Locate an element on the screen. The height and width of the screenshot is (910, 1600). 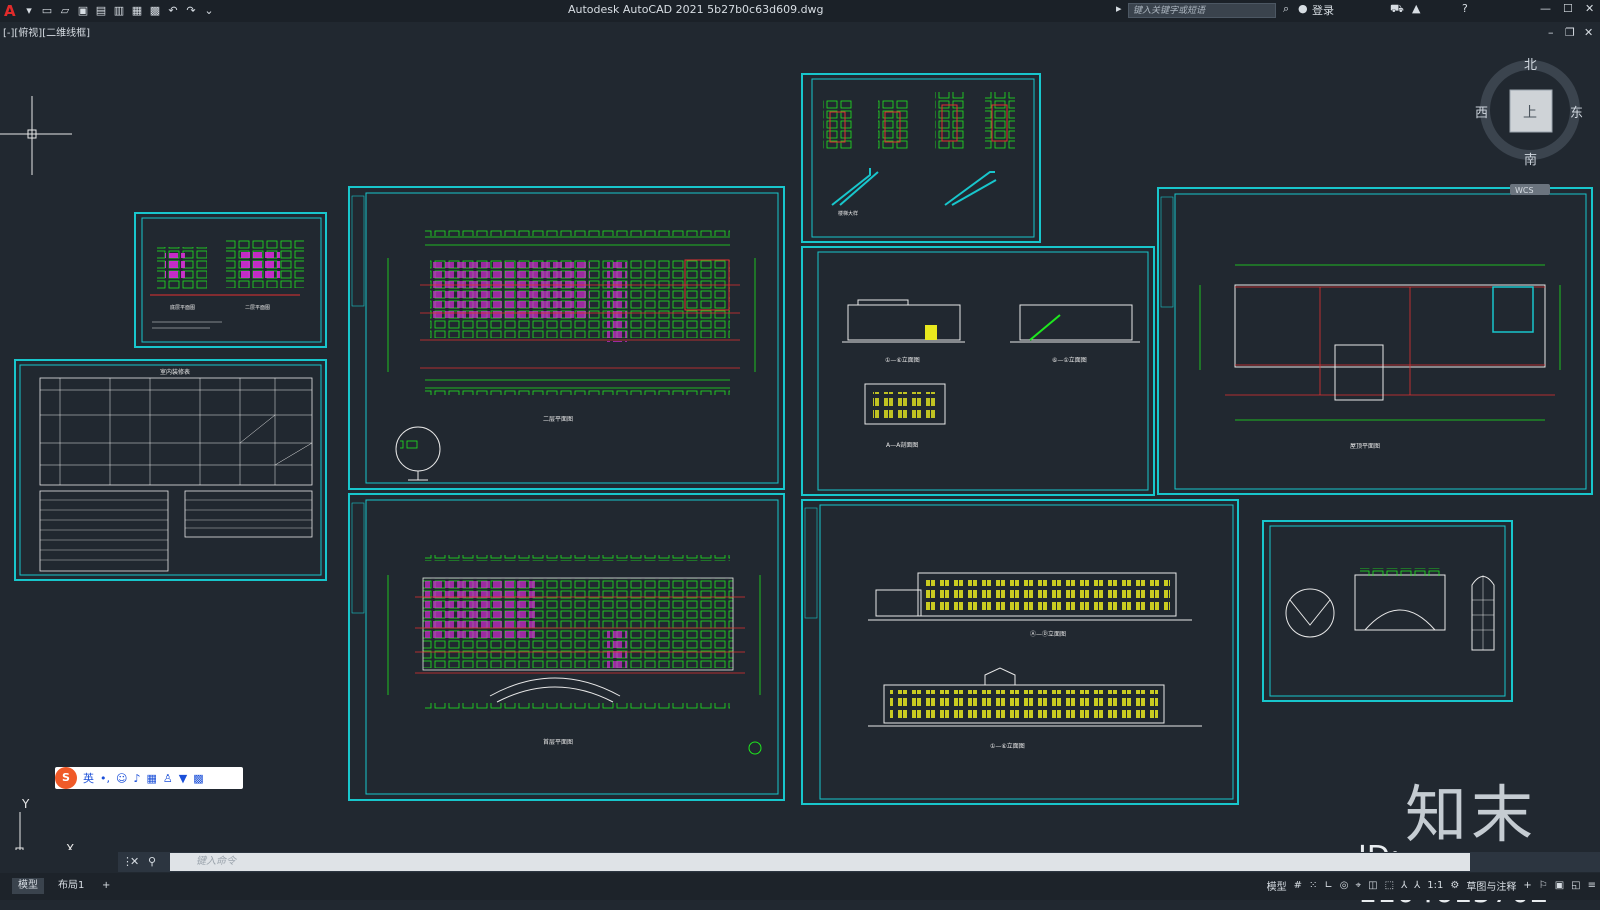
help-icon: ? is located at coordinates (1465, 8).